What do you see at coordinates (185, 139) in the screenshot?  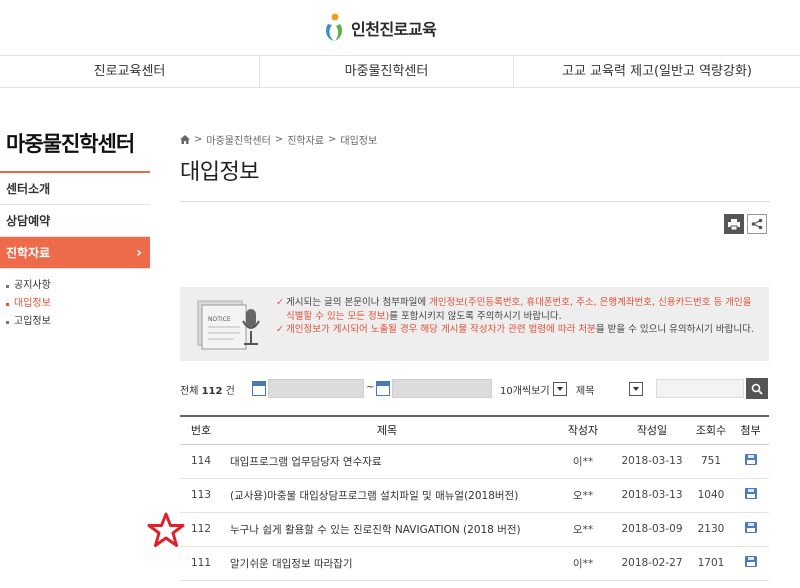 I see `home-icon` at bounding box center [185, 139].